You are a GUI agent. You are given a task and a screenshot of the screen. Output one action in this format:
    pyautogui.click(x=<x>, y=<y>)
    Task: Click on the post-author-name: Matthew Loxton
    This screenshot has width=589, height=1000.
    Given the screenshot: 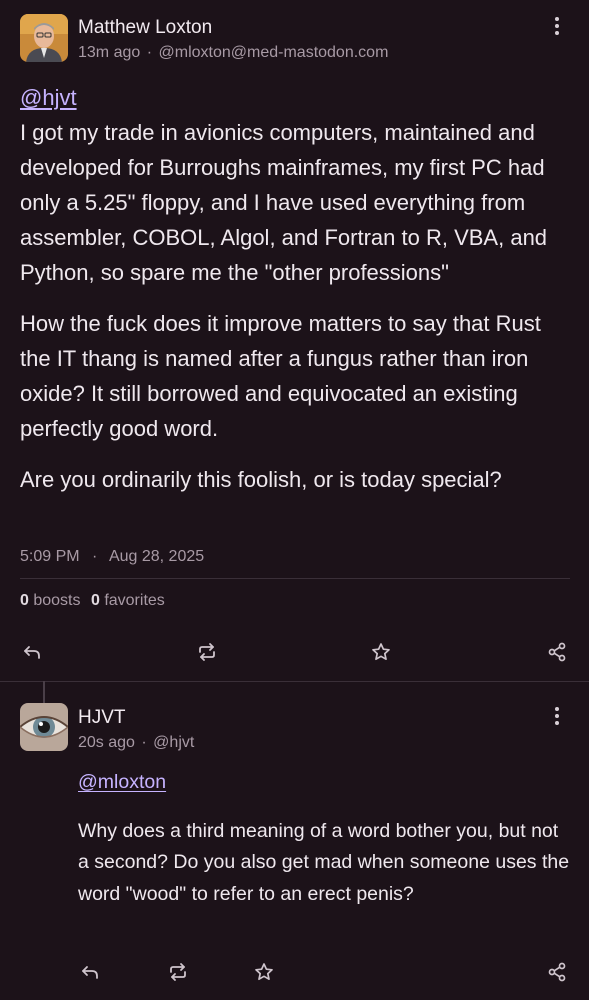 What is the action you would take?
    pyautogui.click(x=145, y=28)
    